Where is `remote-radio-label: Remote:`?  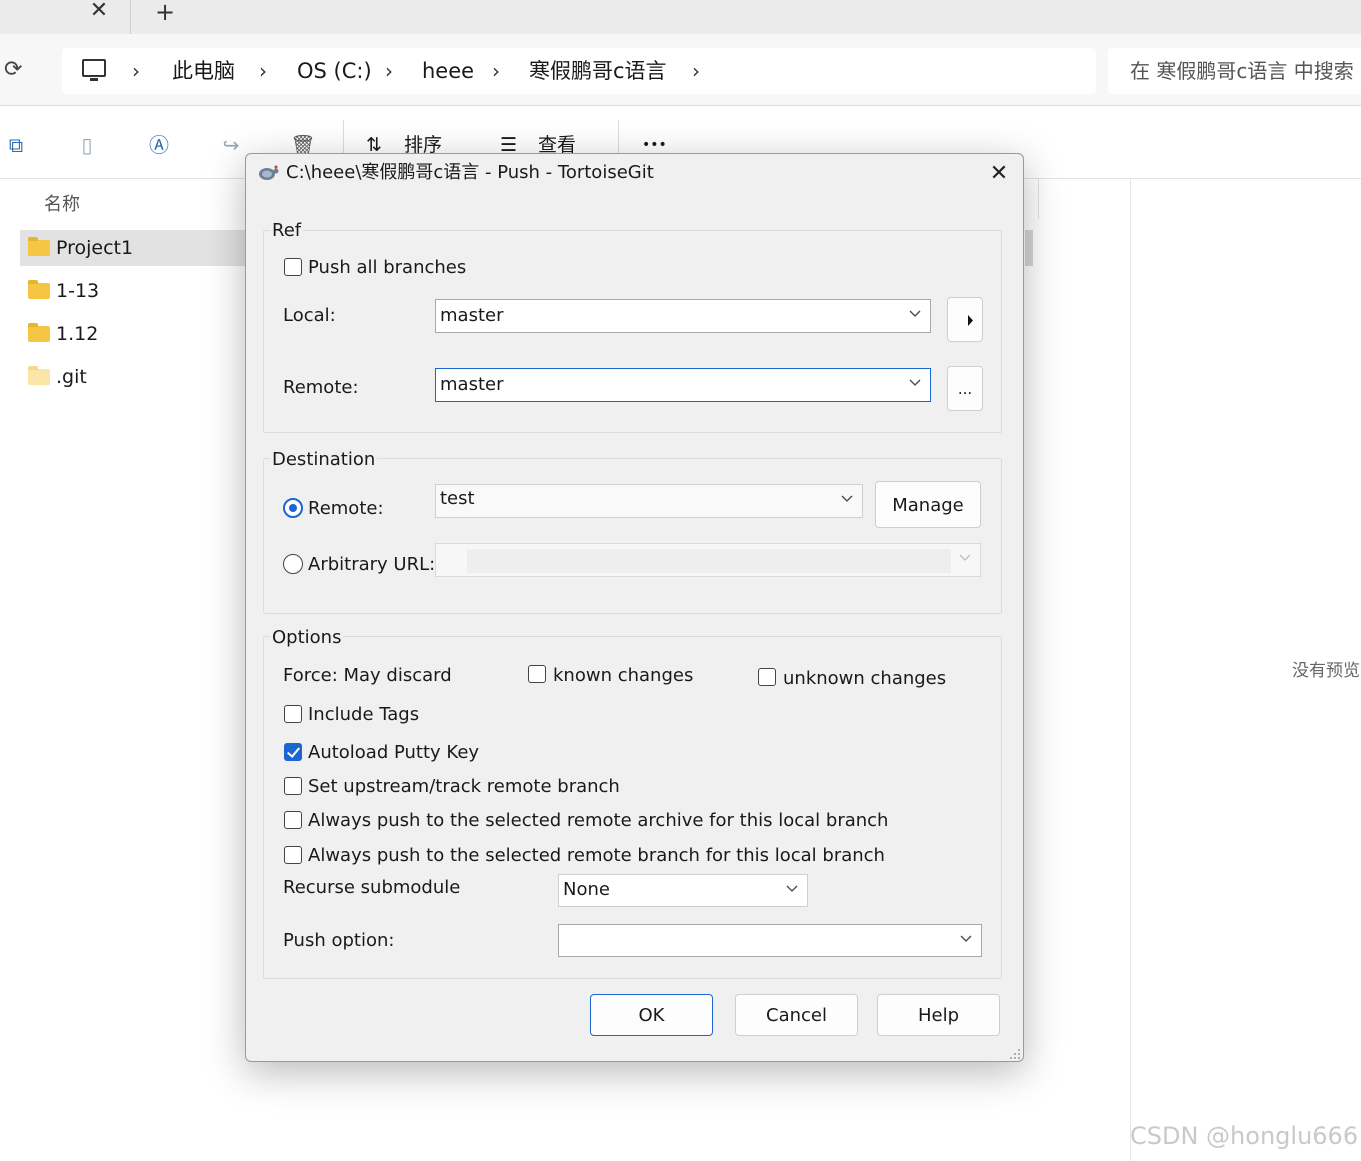
remote-radio-label: Remote: is located at coordinates (346, 509).